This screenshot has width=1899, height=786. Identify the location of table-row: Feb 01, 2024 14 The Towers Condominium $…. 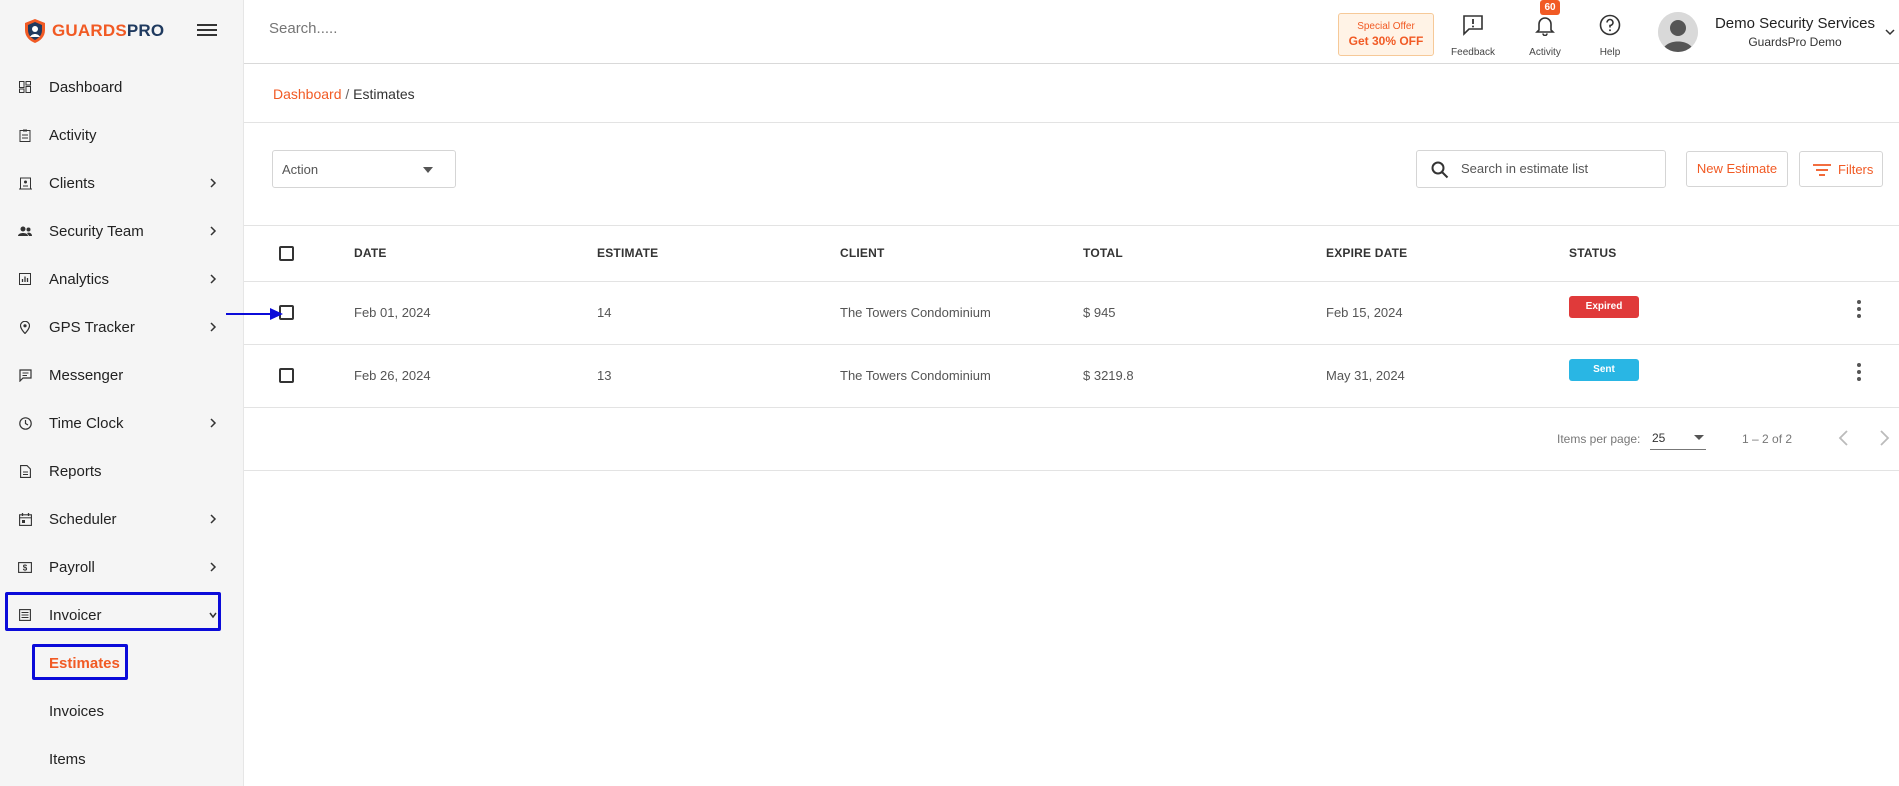
(1071, 313).